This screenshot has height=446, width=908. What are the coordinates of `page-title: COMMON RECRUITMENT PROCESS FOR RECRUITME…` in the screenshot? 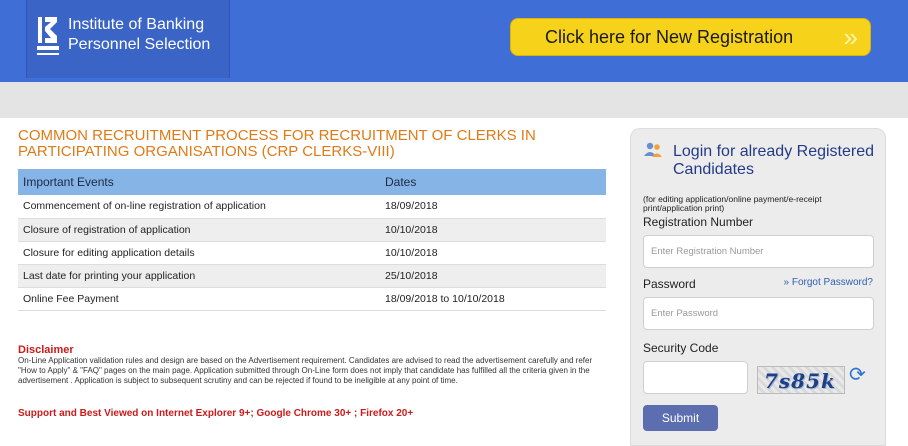 It's located at (277, 143).